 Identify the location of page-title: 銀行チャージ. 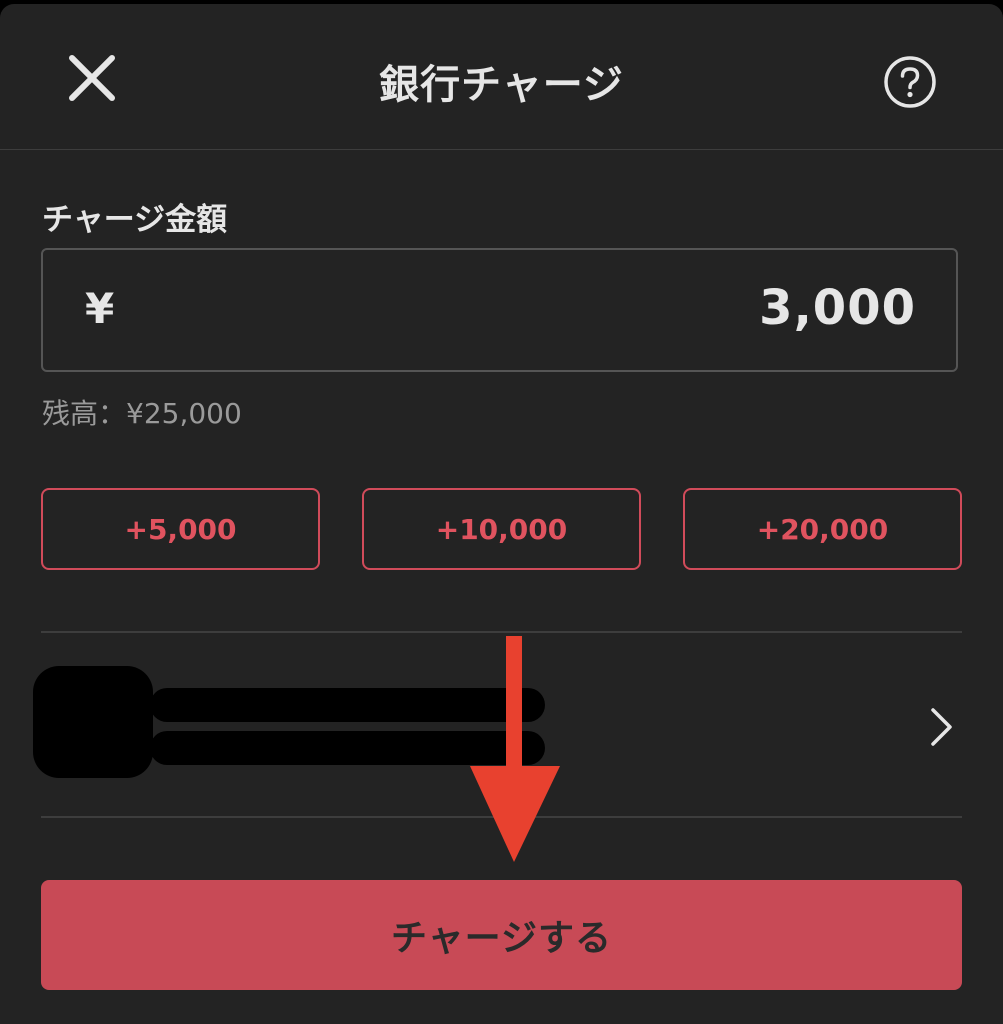
(501, 85).